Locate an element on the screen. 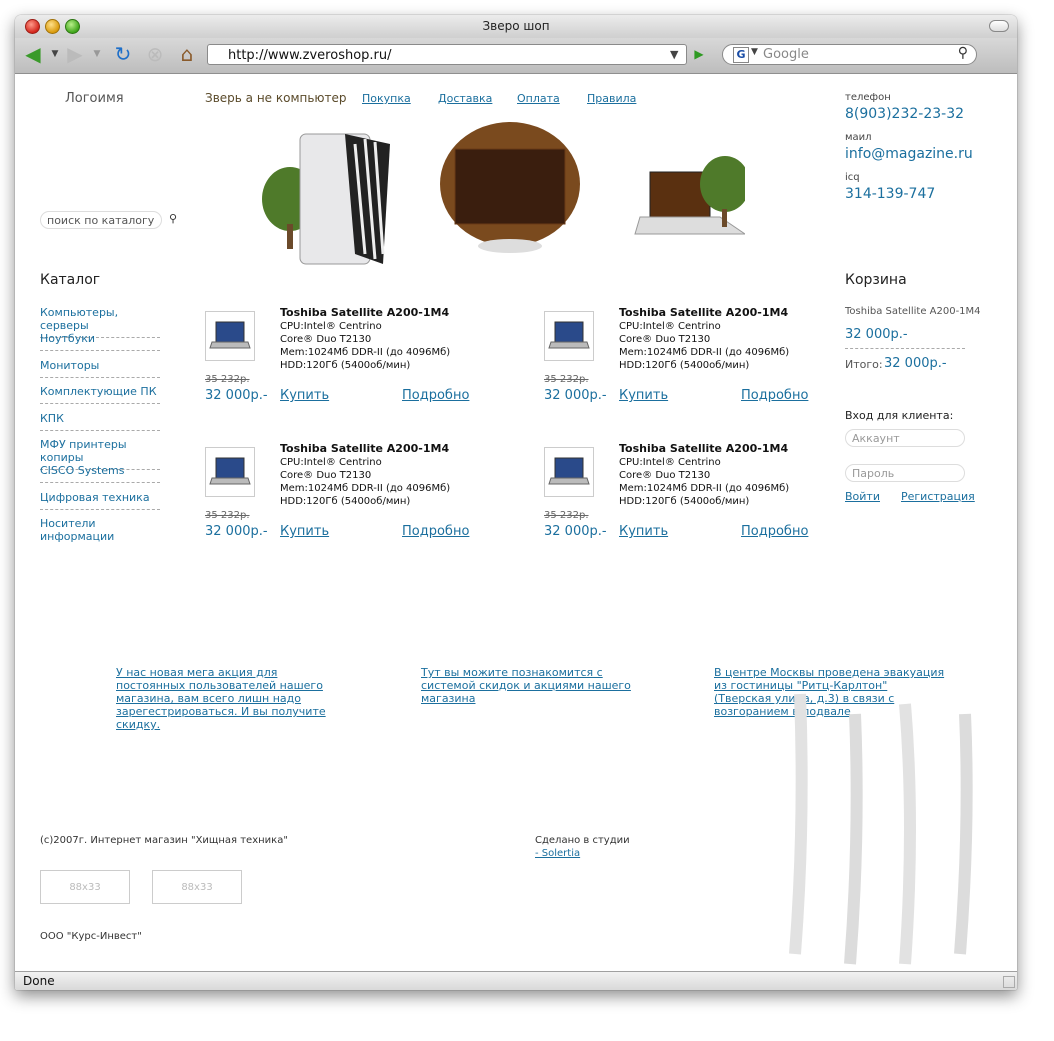  resize-grip-icon is located at coordinates (1009, 982).